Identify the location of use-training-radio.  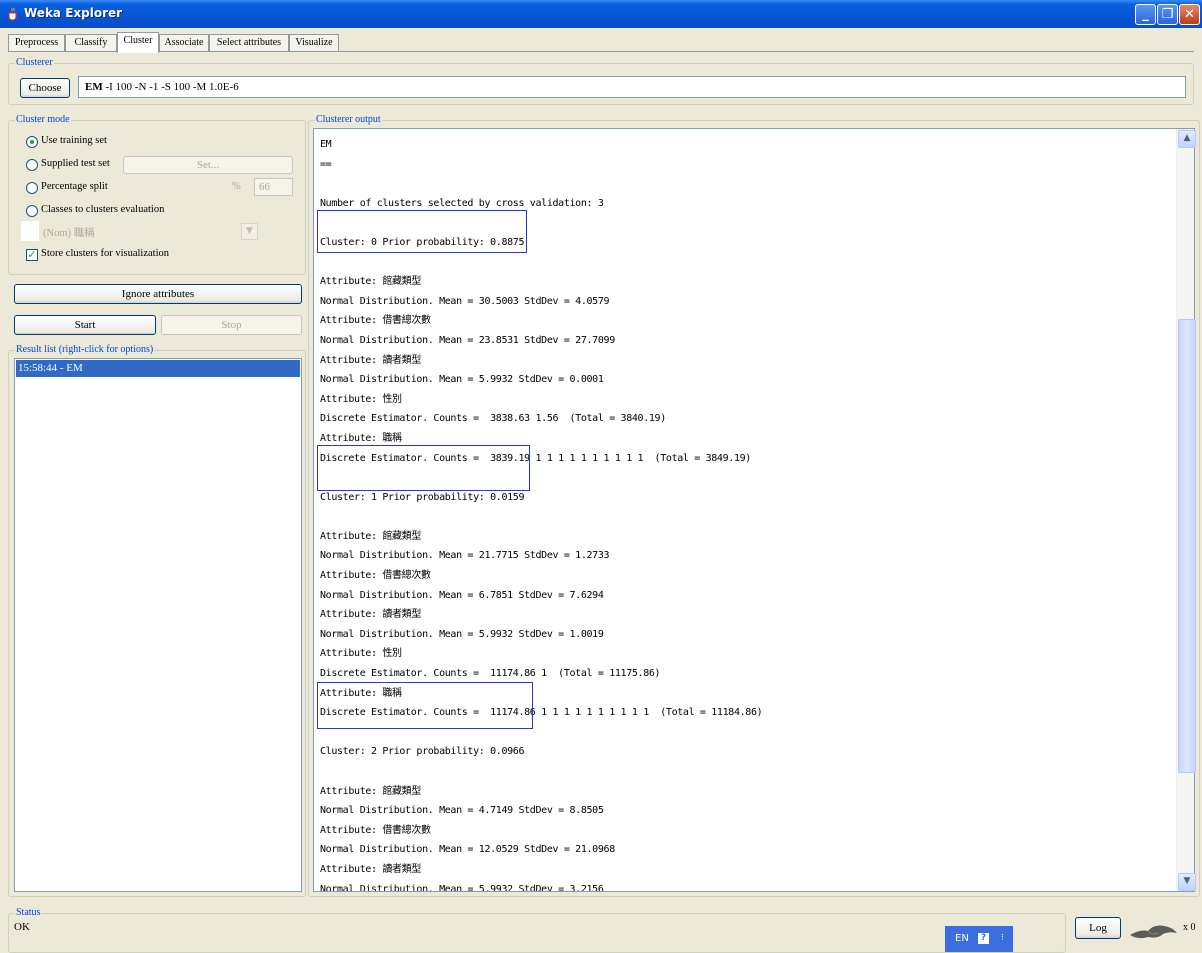
(32, 142).